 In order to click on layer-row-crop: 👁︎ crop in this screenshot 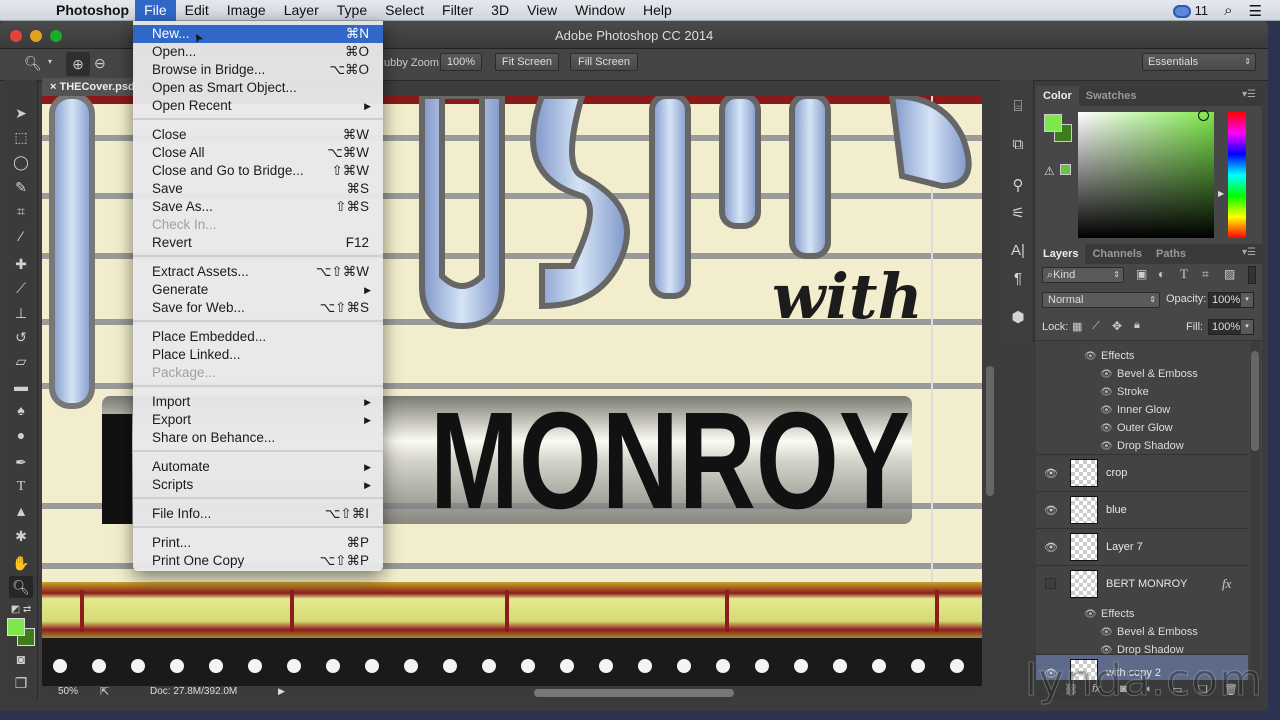, I will do `click(1142, 473)`.